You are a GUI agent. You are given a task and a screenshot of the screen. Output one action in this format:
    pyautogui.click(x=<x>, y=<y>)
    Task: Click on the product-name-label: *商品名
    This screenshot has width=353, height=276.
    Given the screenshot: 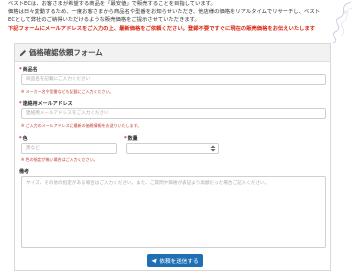 What is the action you would take?
    pyautogui.click(x=28, y=70)
    